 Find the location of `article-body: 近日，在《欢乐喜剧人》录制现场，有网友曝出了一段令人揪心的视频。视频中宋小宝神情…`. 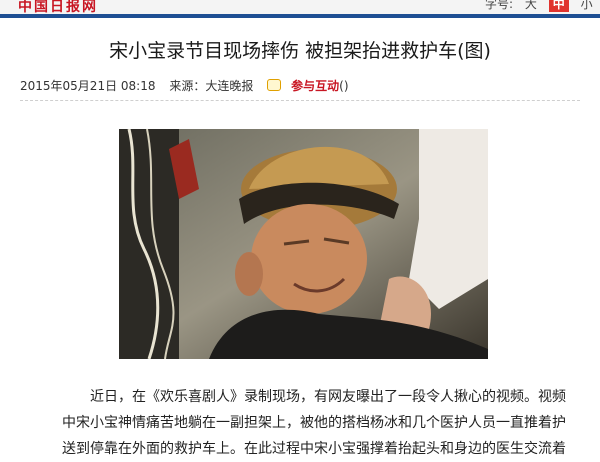

article-body: 近日，在《欢乐喜剧人》录制现场，有网友曝出了一段令人揪心的视频。视频中宋小宝神情… is located at coordinates (318, 423).